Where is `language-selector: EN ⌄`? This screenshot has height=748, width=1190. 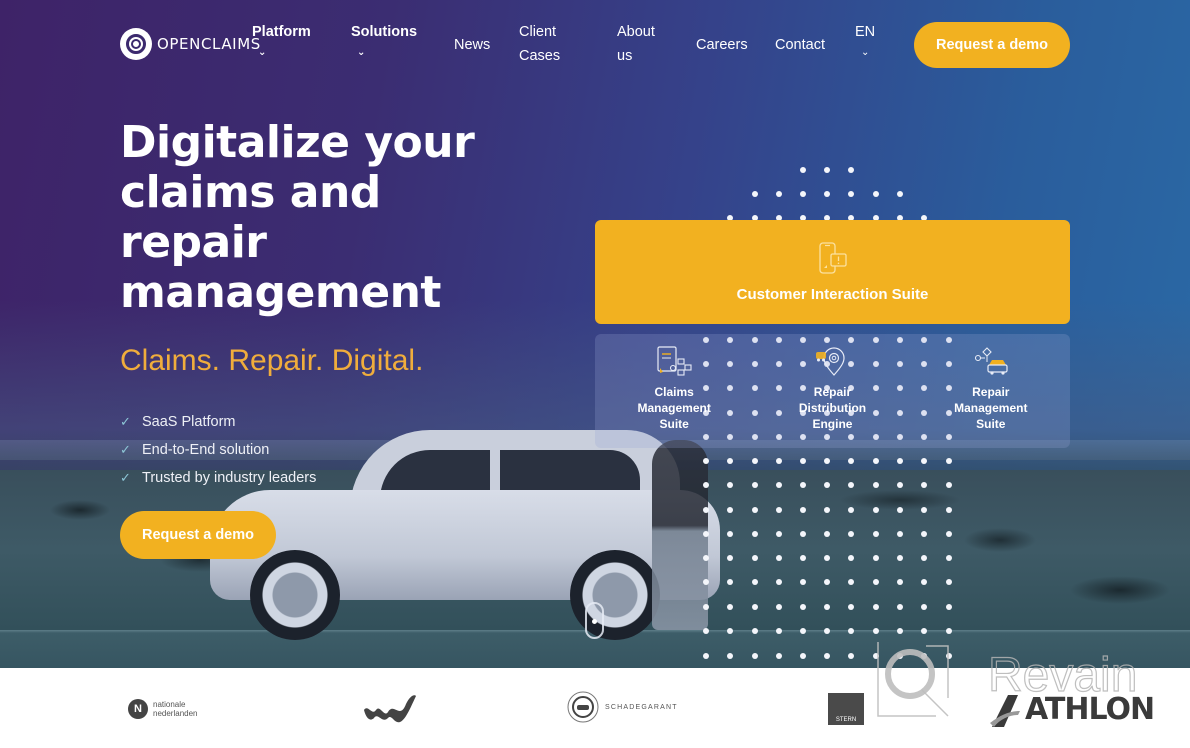 language-selector: EN ⌄ is located at coordinates (865, 40).